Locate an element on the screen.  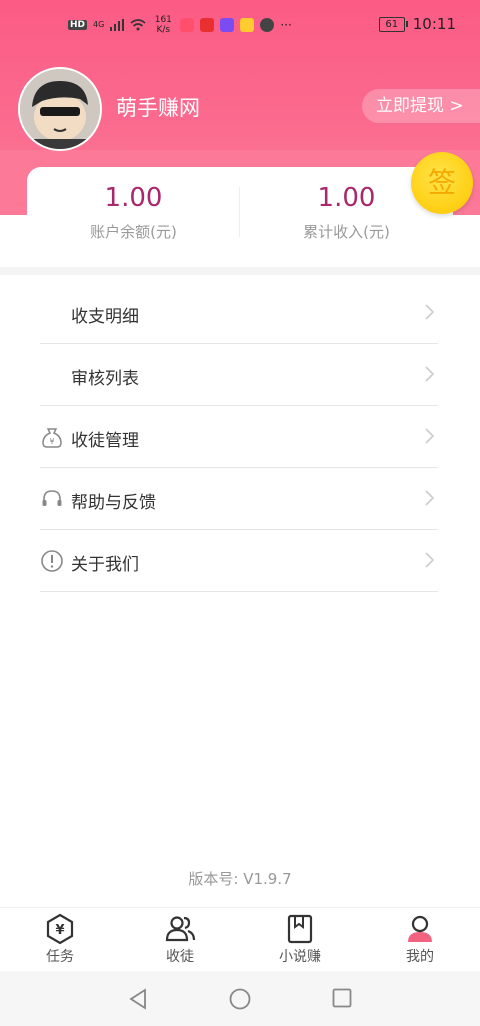
menu-label: 帮助与反馈 is located at coordinates (113, 503).